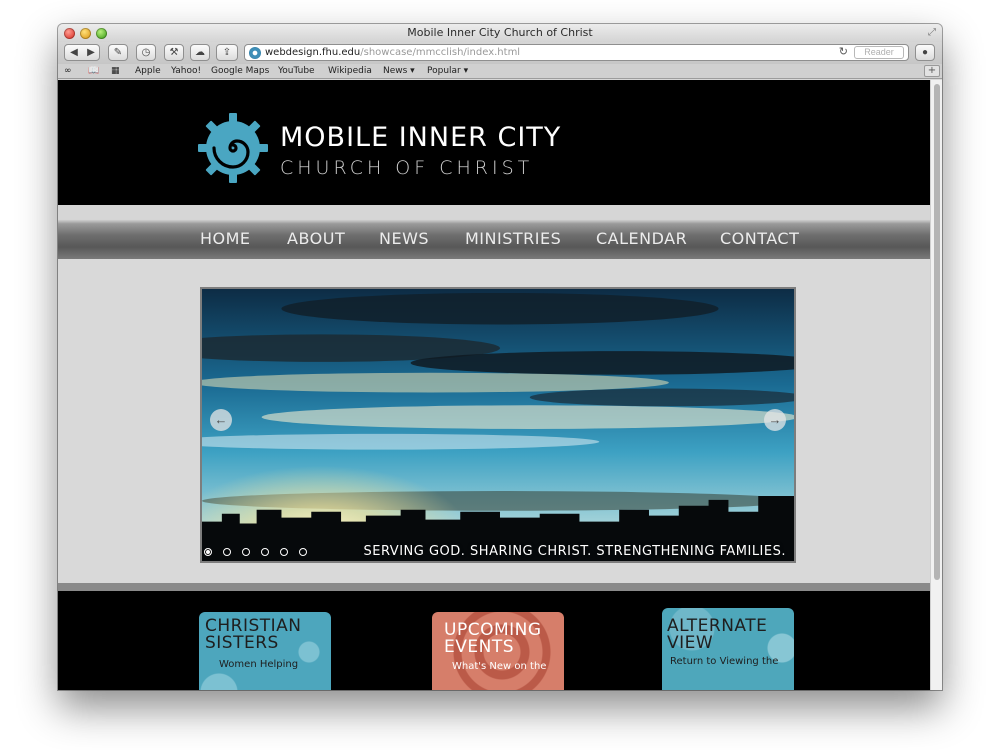 The image size is (1000, 750). I want to click on nav-news: NEWS, so click(404, 239).